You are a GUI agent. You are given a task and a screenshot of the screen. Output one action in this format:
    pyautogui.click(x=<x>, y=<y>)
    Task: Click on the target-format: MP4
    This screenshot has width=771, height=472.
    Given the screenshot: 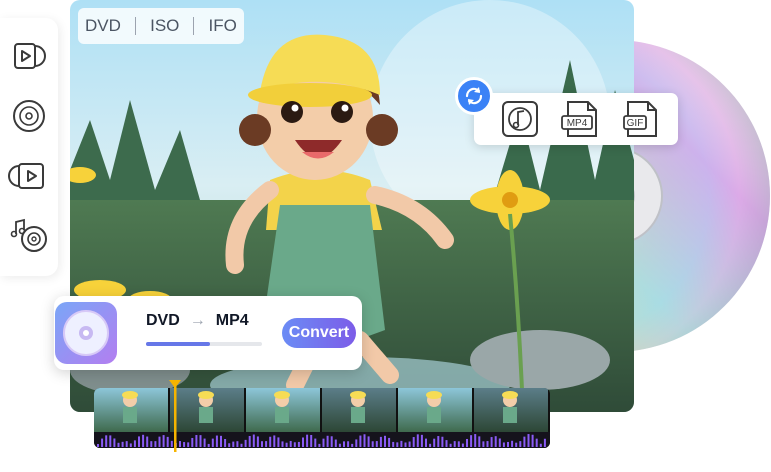 What is the action you would take?
    pyautogui.click(x=232, y=320)
    